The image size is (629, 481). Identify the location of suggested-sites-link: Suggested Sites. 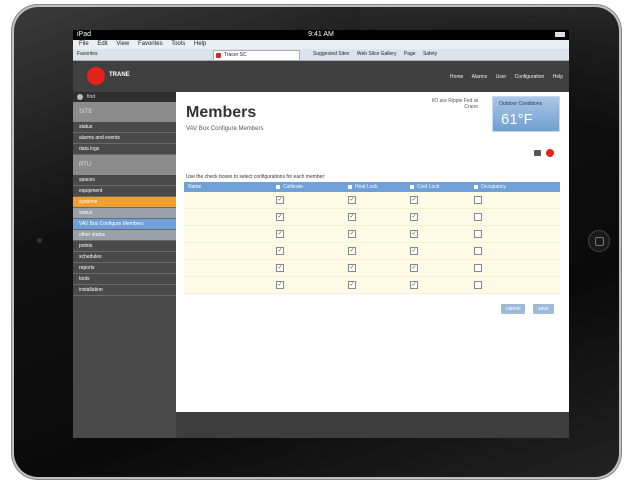
(331, 54).